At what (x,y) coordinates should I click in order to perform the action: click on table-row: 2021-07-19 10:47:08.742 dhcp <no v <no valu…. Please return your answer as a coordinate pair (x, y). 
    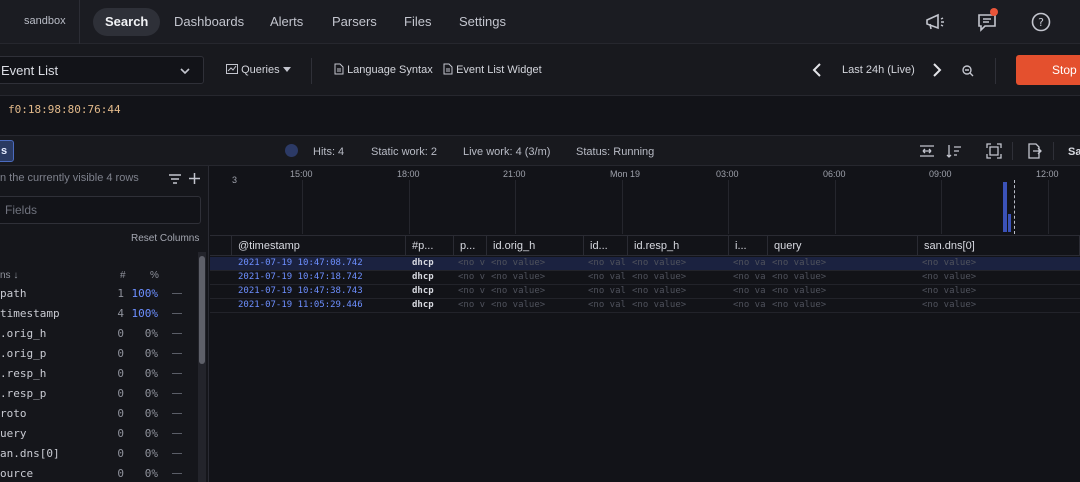
    Looking at the image, I should click on (645, 264).